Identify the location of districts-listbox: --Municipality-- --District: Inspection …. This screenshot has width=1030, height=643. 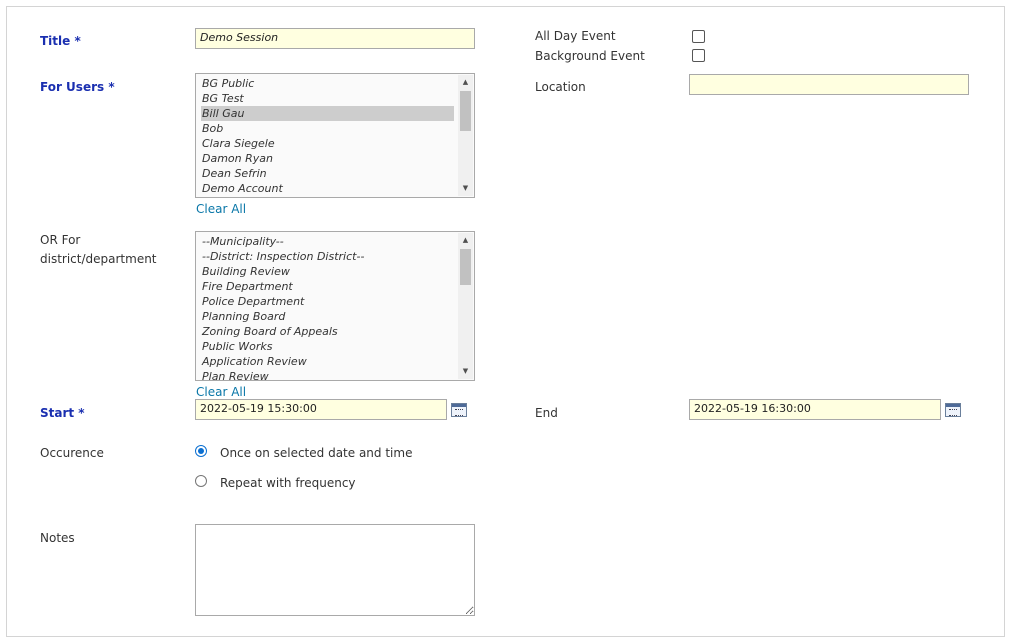
(335, 306).